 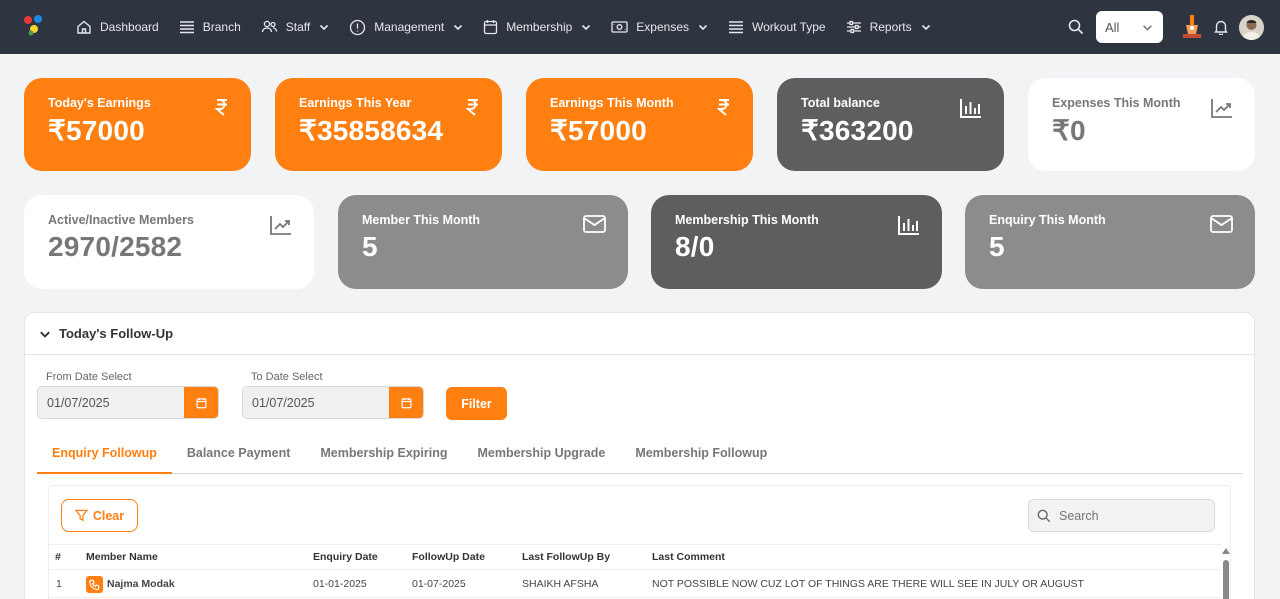 What do you see at coordinates (888, 27) in the screenshot?
I see `nav-reports: Reports` at bounding box center [888, 27].